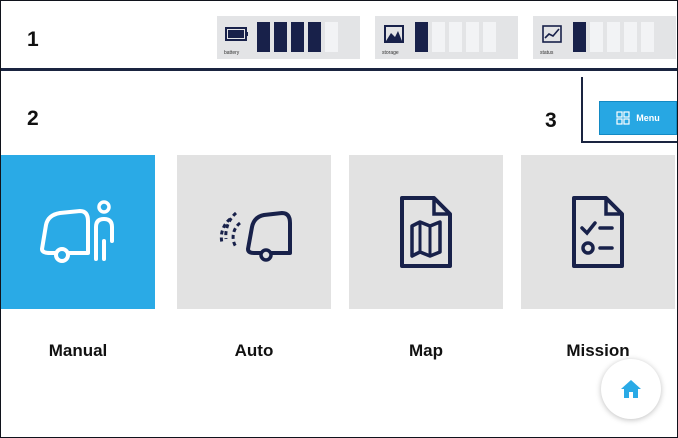  I want to click on tile-manual, so click(78, 232).